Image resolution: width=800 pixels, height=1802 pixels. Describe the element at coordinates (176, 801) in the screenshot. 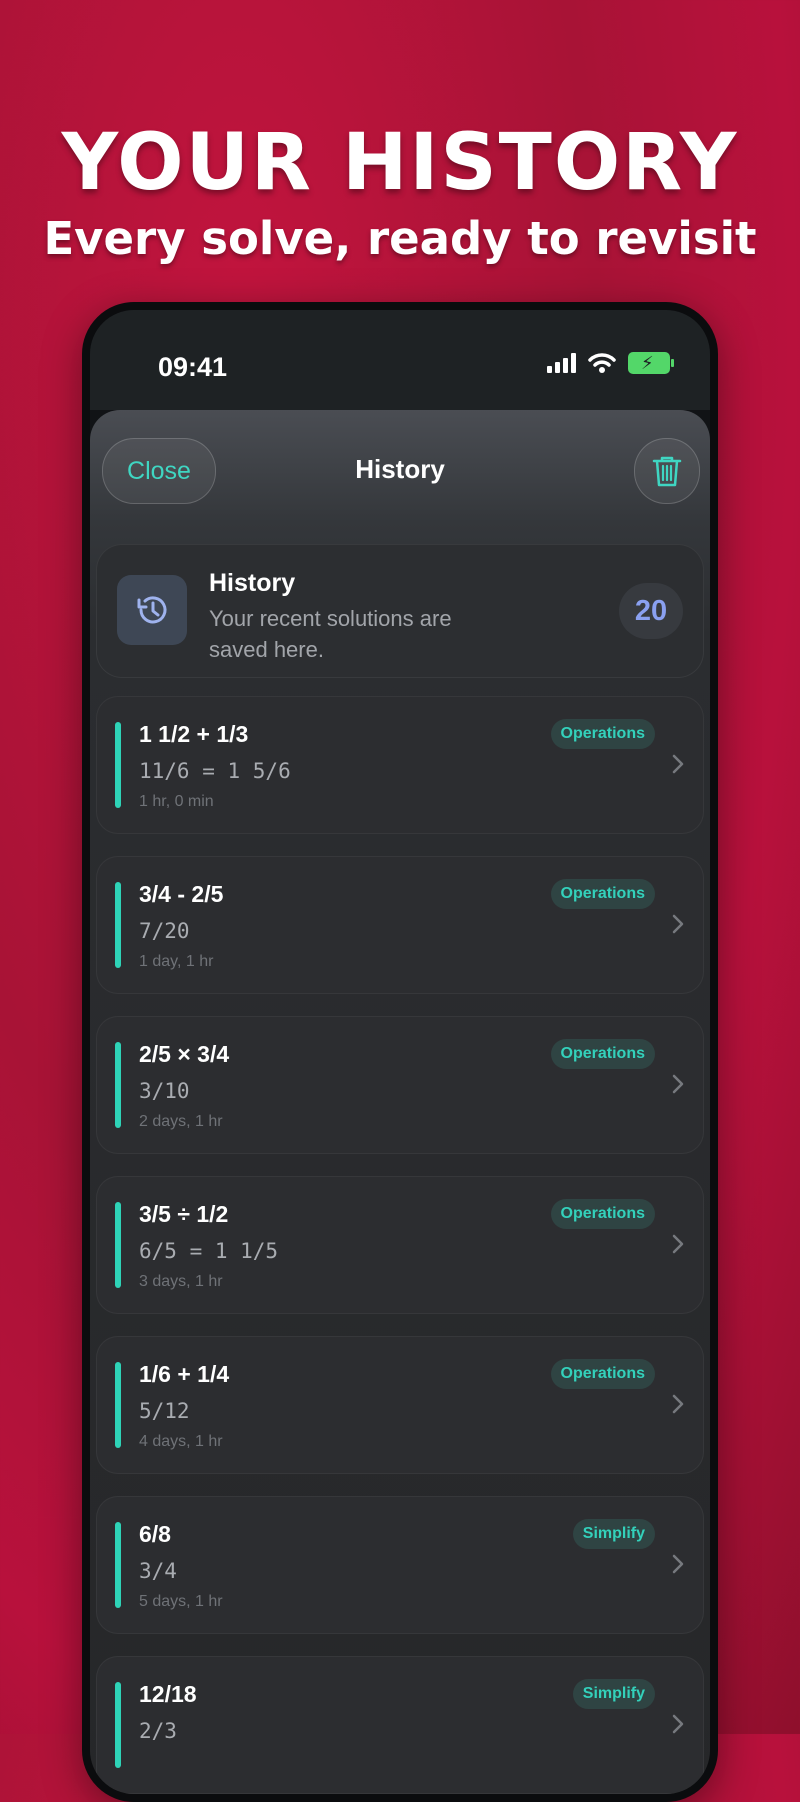

I see `item-time: 1 hr, 0 min` at that location.